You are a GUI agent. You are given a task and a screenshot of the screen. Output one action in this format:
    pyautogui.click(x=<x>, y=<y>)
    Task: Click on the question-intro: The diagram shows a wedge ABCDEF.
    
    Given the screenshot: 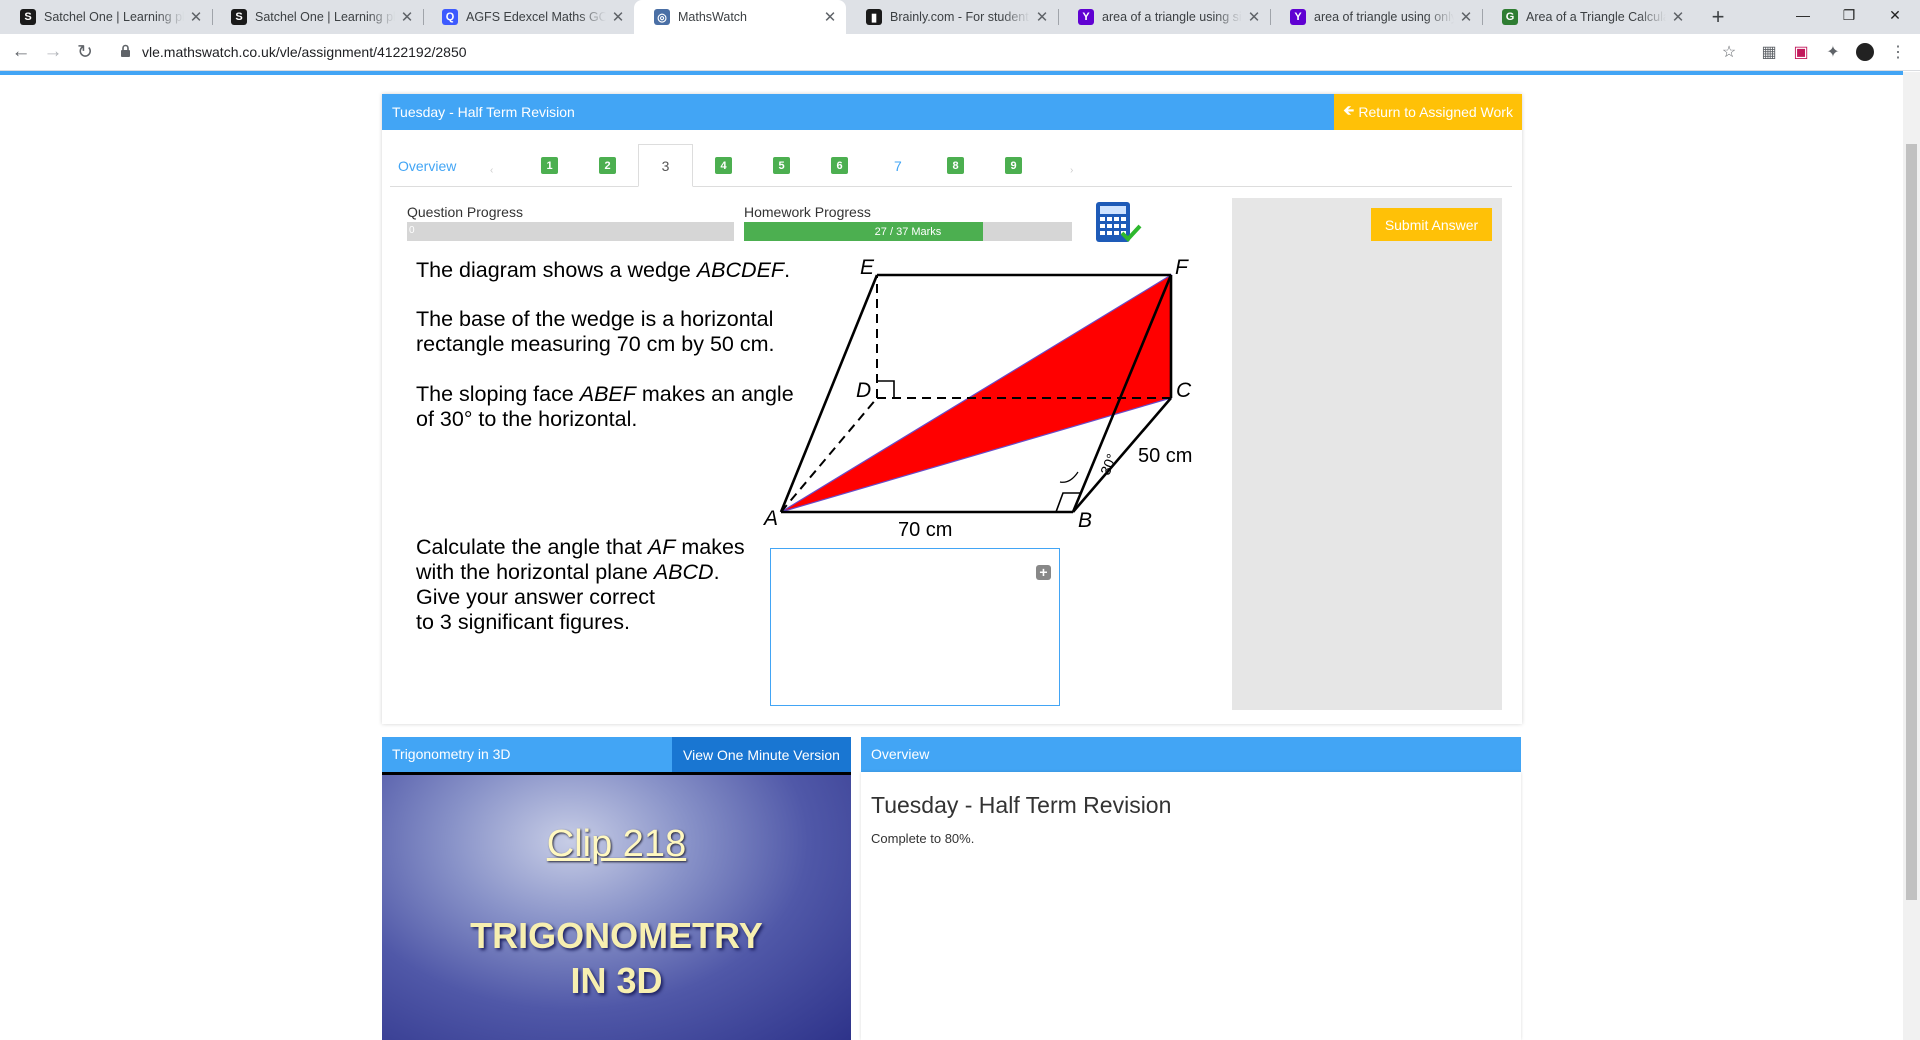 What is the action you would take?
    pyautogui.click(x=603, y=270)
    